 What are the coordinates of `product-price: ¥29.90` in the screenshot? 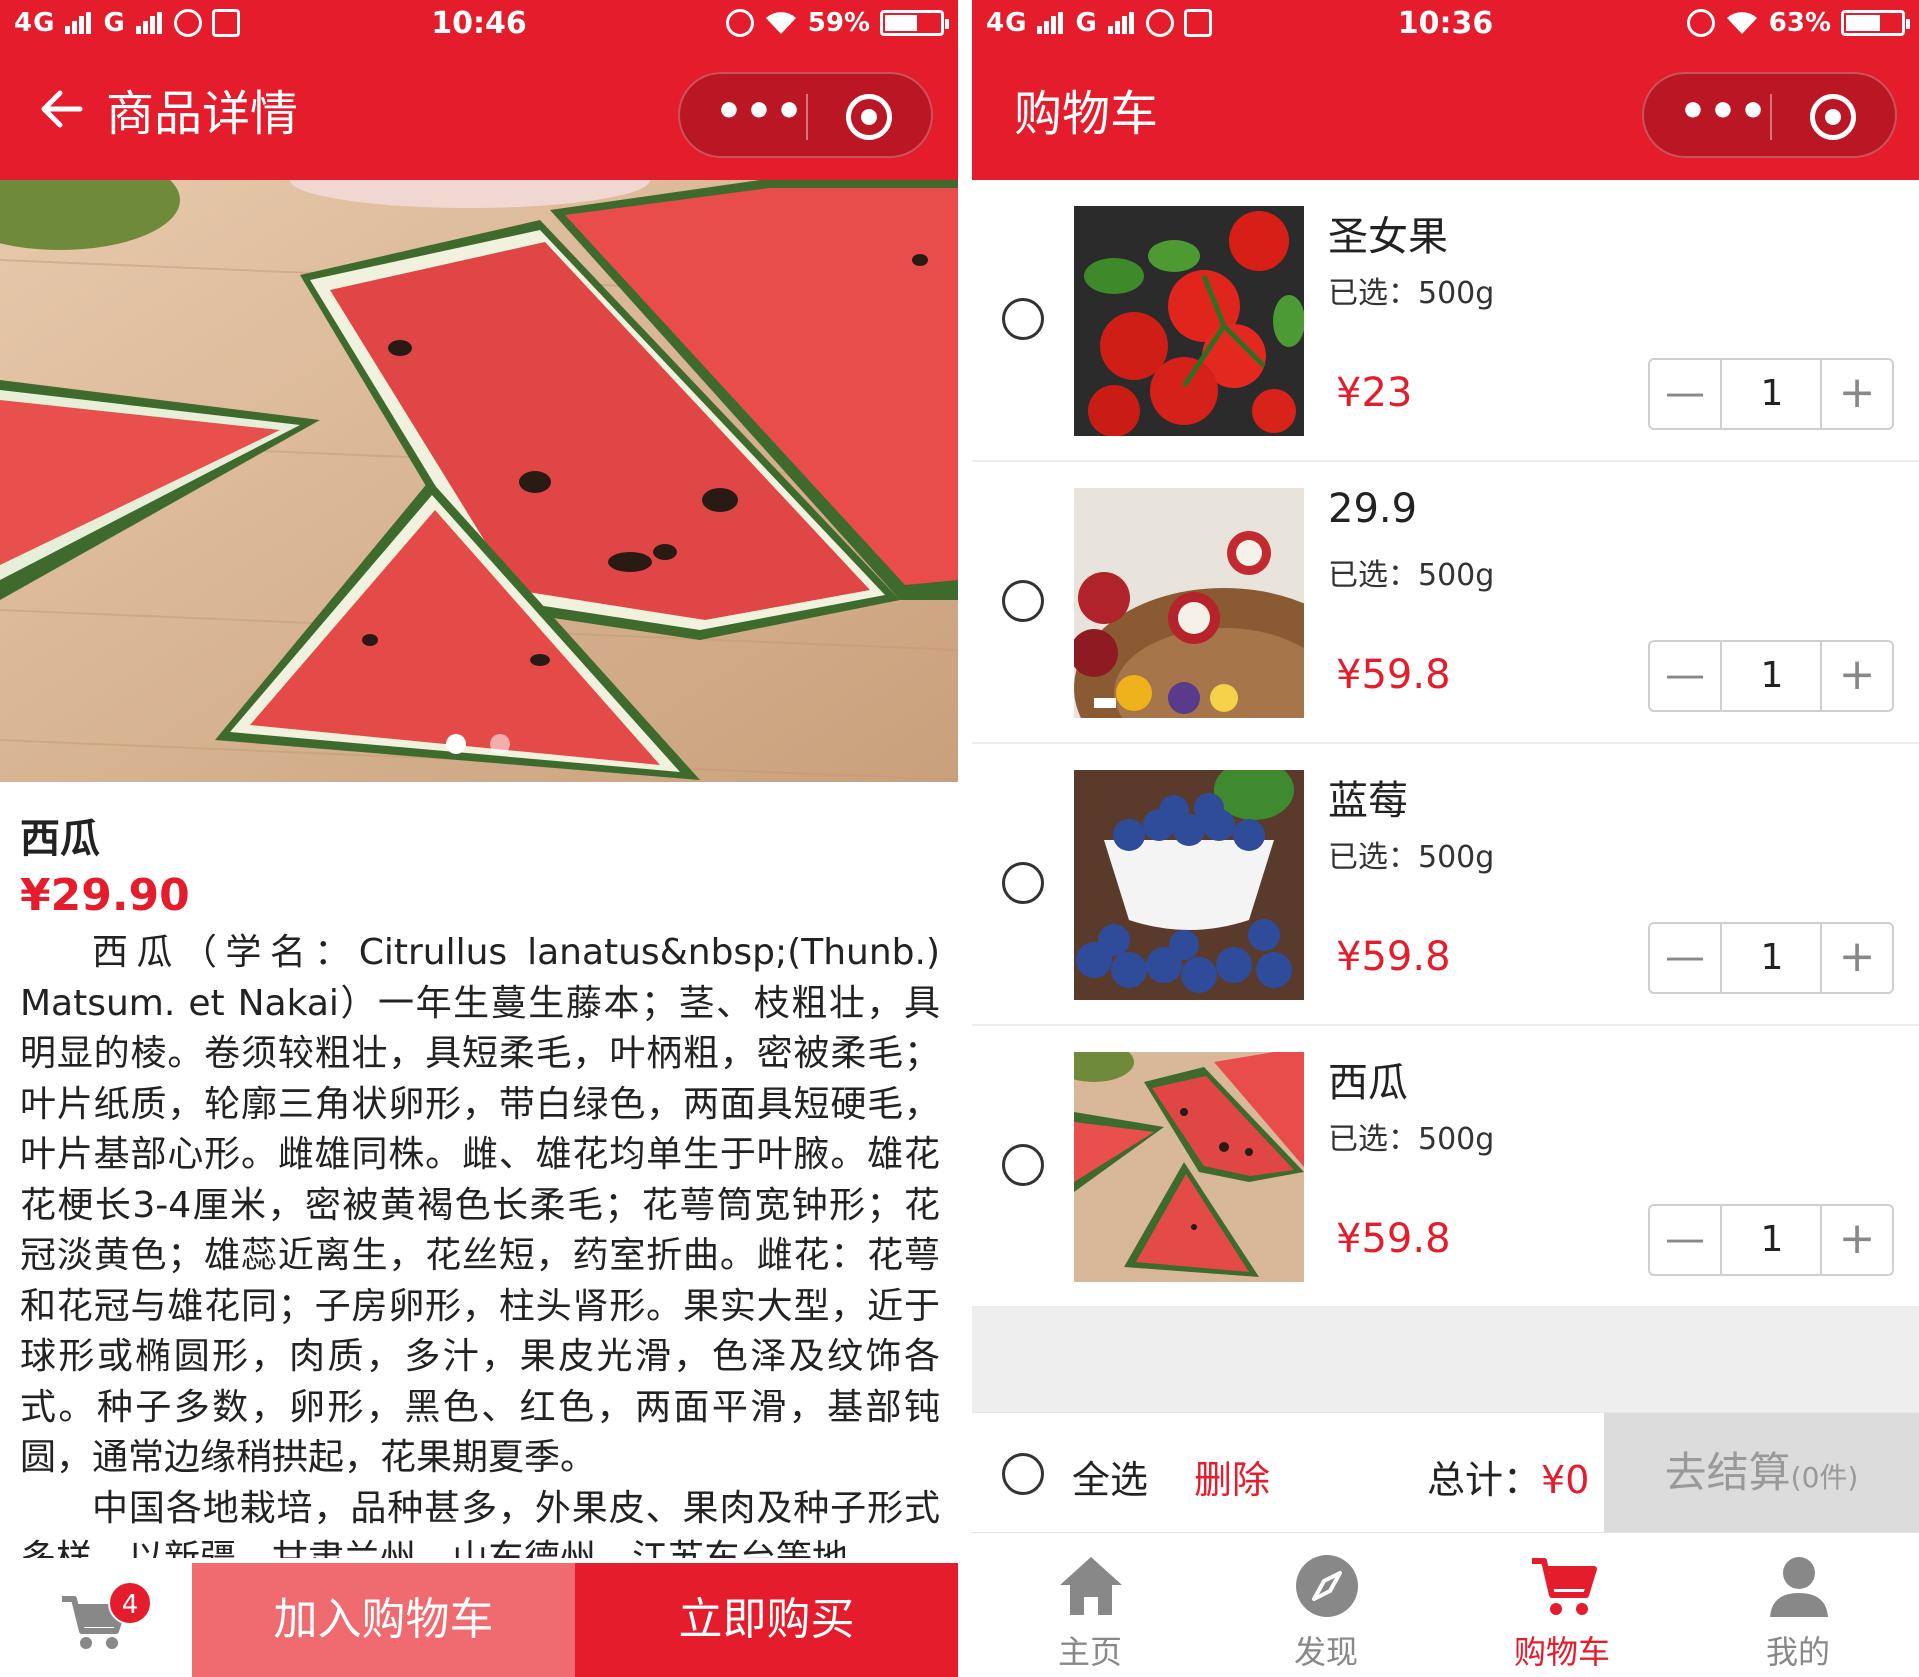 It's located at (105, 895).